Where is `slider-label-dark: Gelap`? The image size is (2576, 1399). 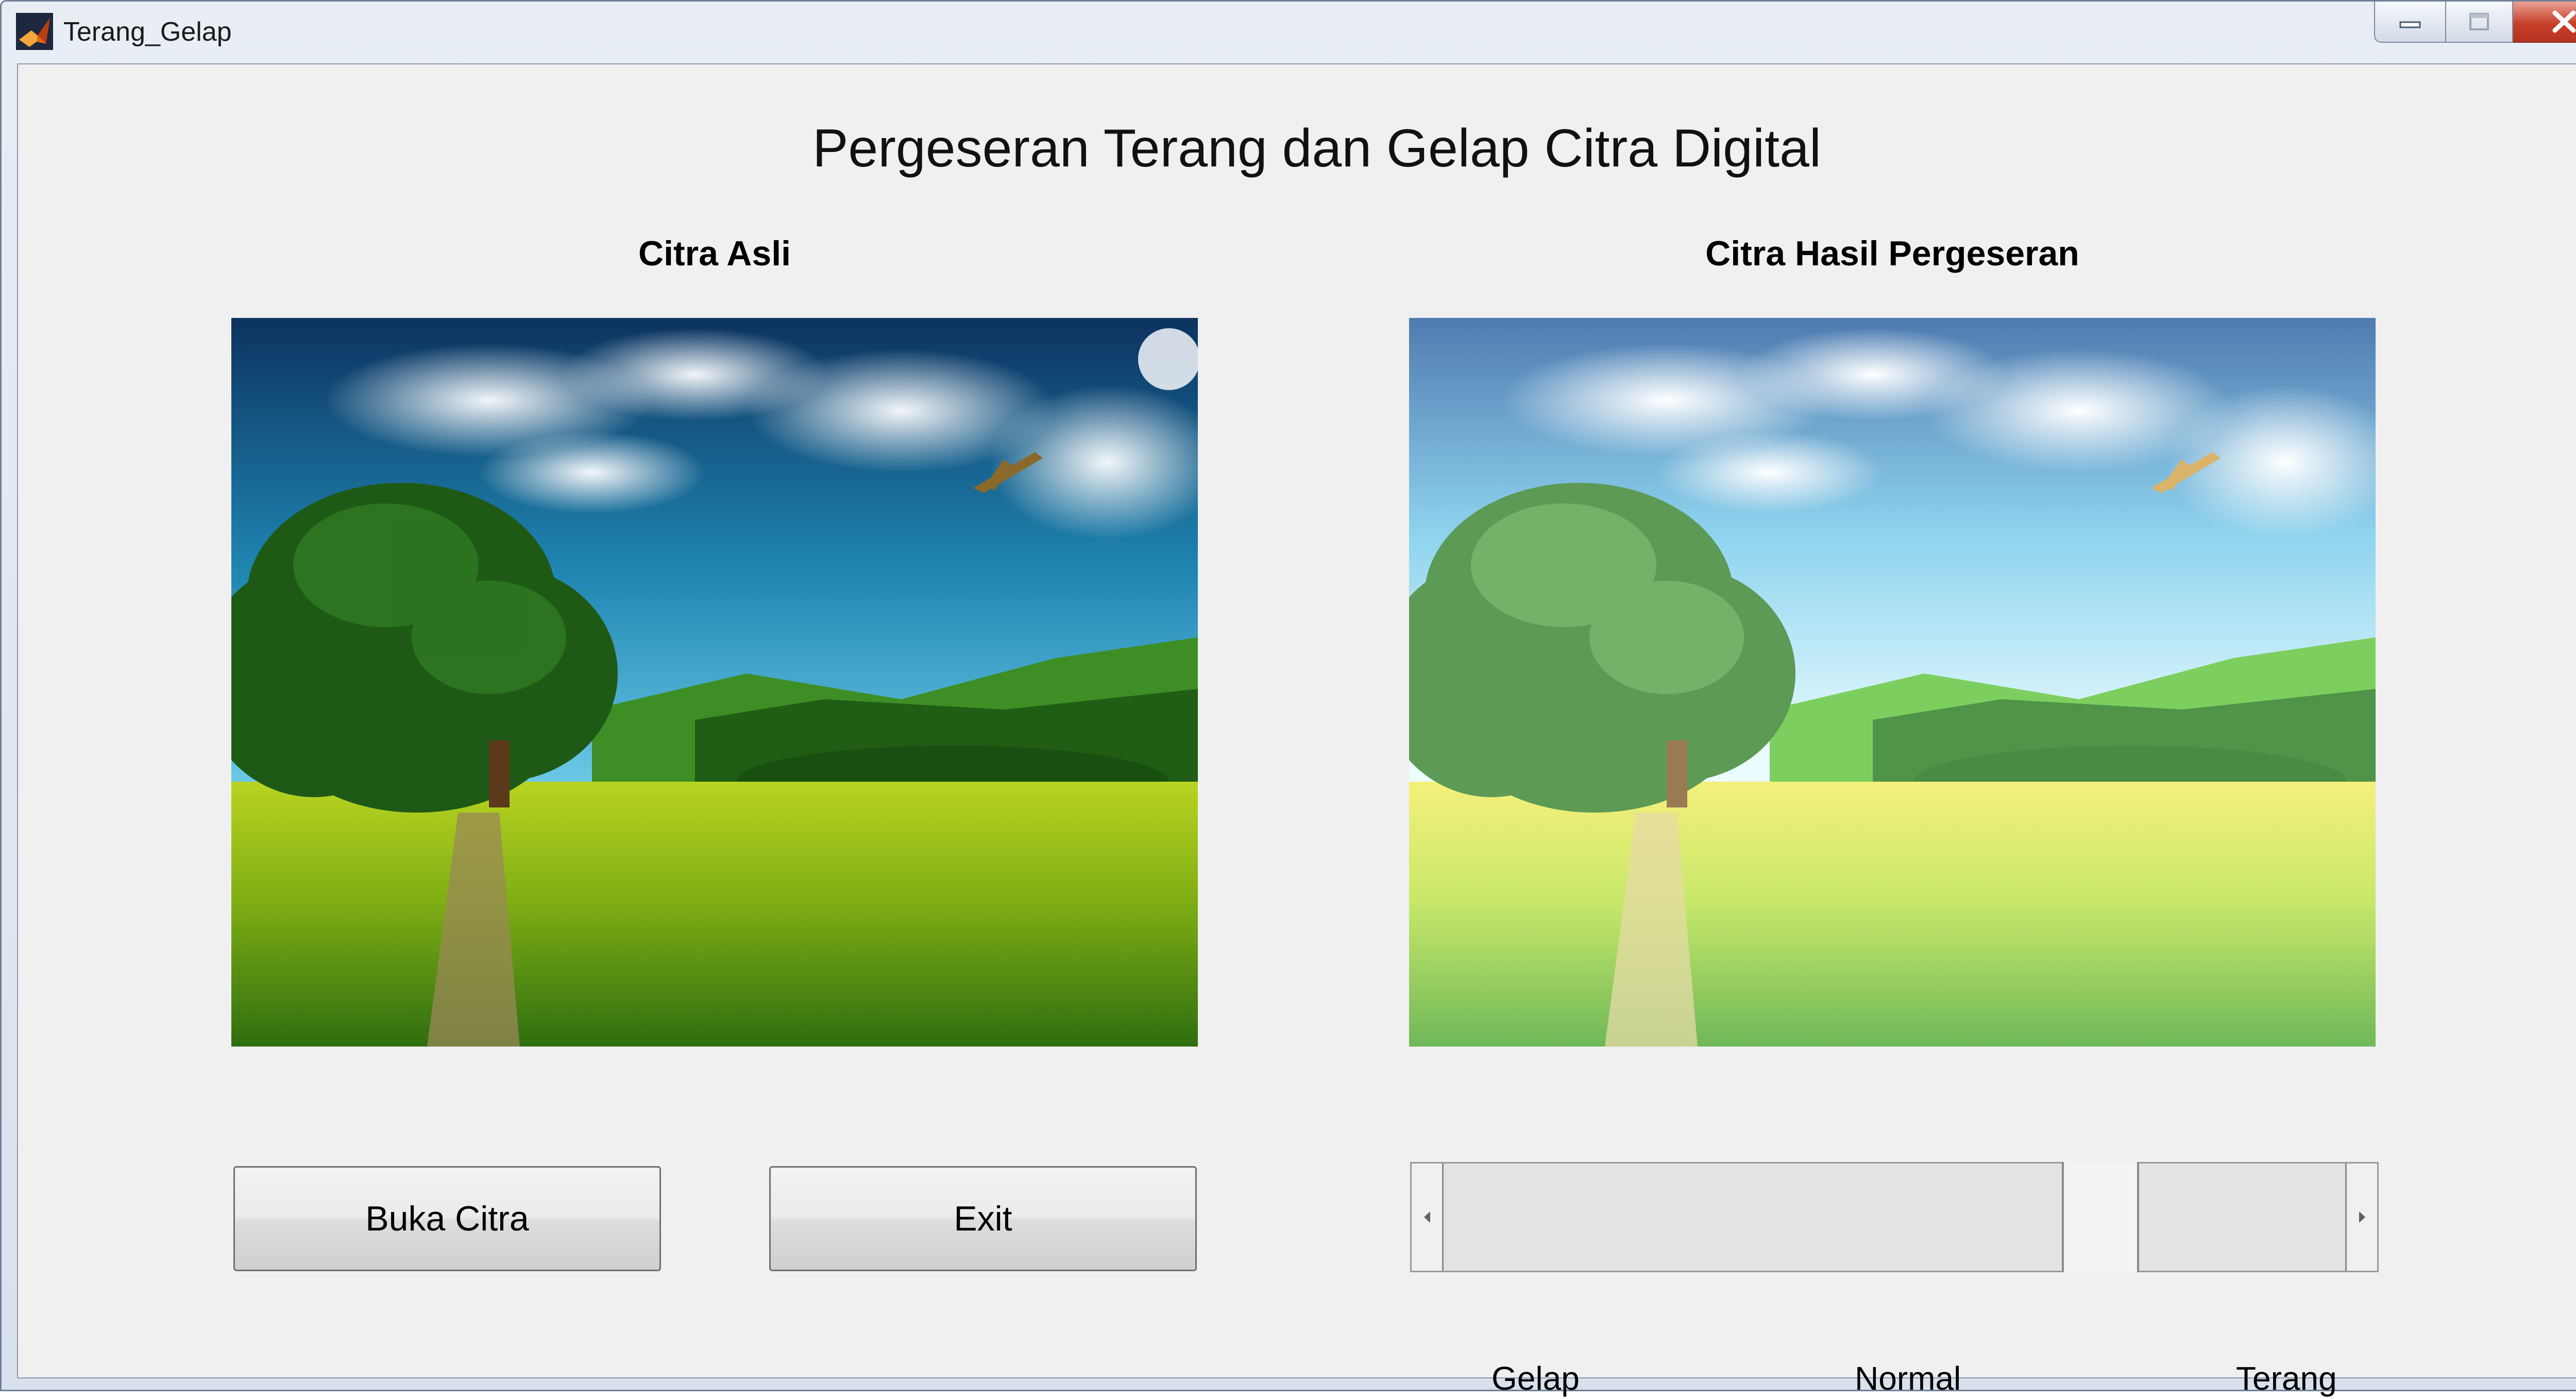
slider-label-dark: Gelap is located at coordinates (1536, 1378).